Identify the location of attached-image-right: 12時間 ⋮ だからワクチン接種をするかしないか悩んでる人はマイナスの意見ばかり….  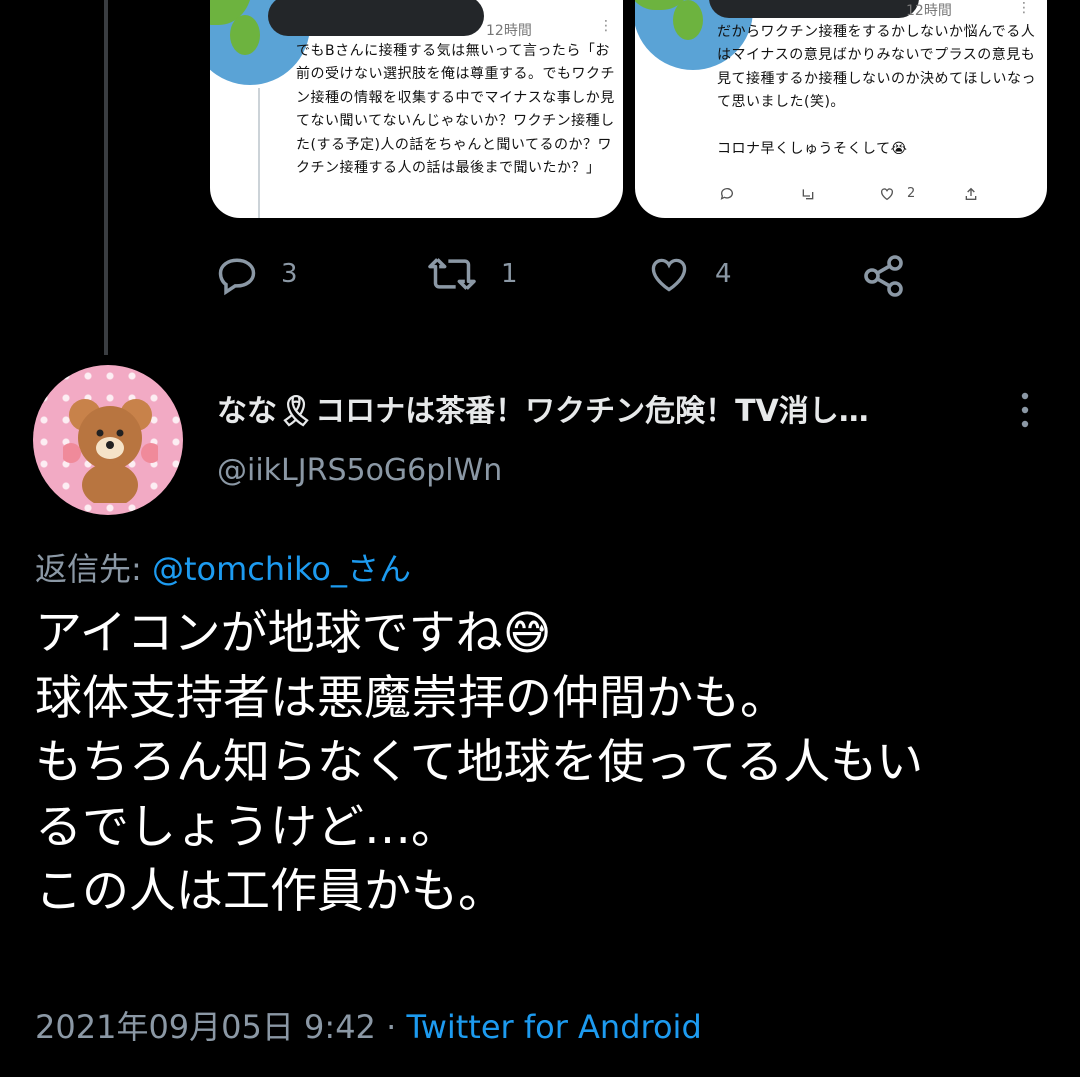
(841, 109).